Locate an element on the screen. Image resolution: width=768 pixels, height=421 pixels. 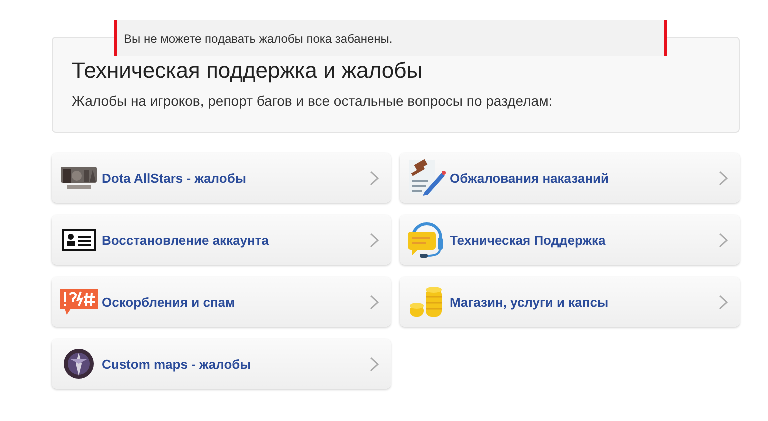
section-link: Оскорбления и спам is located at coordinates (221, 302).